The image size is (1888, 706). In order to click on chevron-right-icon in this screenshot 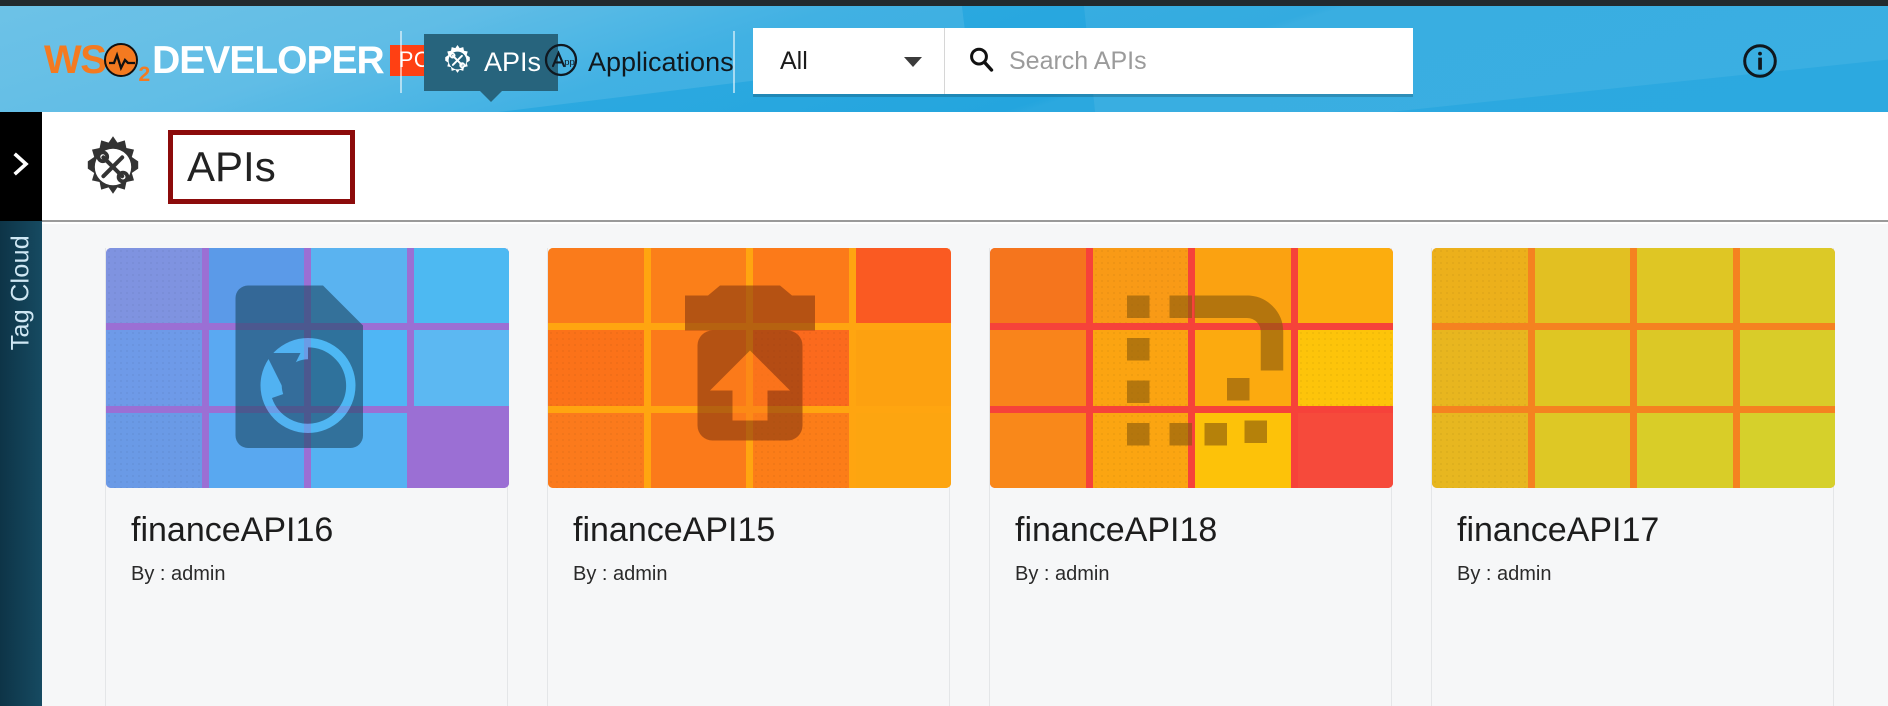, I will do `click(21, 166)`.